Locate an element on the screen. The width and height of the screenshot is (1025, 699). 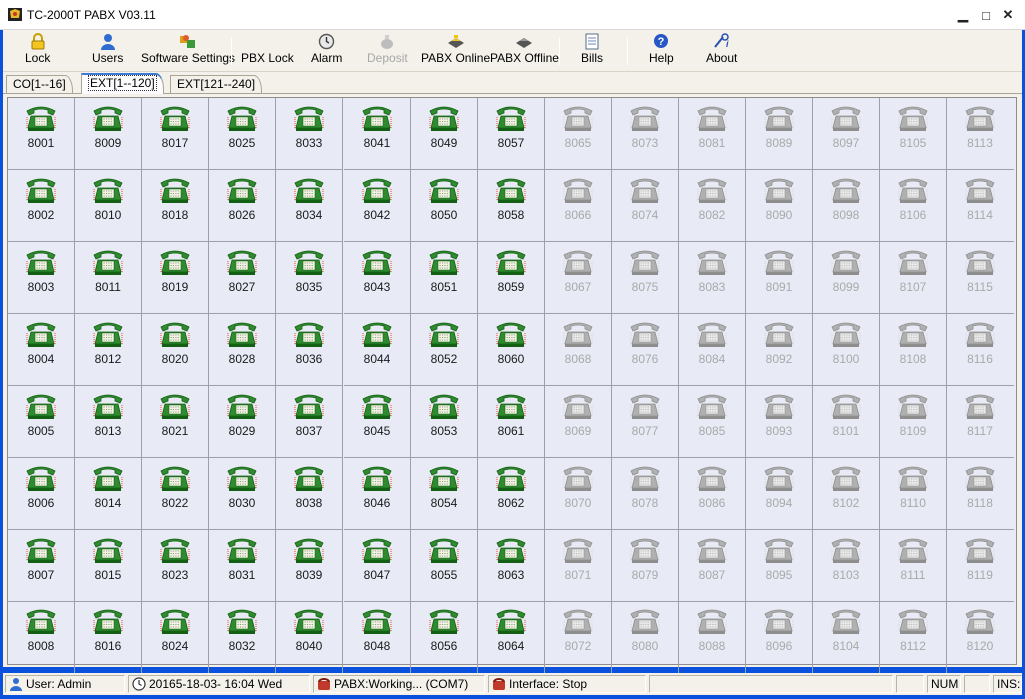
extension-8041: 8041 is located at coordinates (377, 134).